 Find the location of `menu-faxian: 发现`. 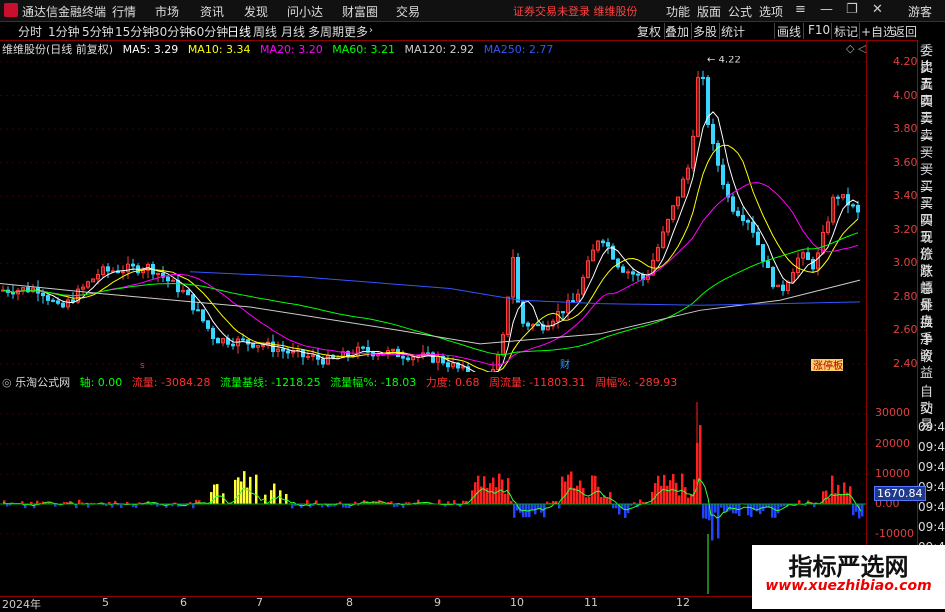

menu-faxian: 发现 is located at coordinates (256, 11).